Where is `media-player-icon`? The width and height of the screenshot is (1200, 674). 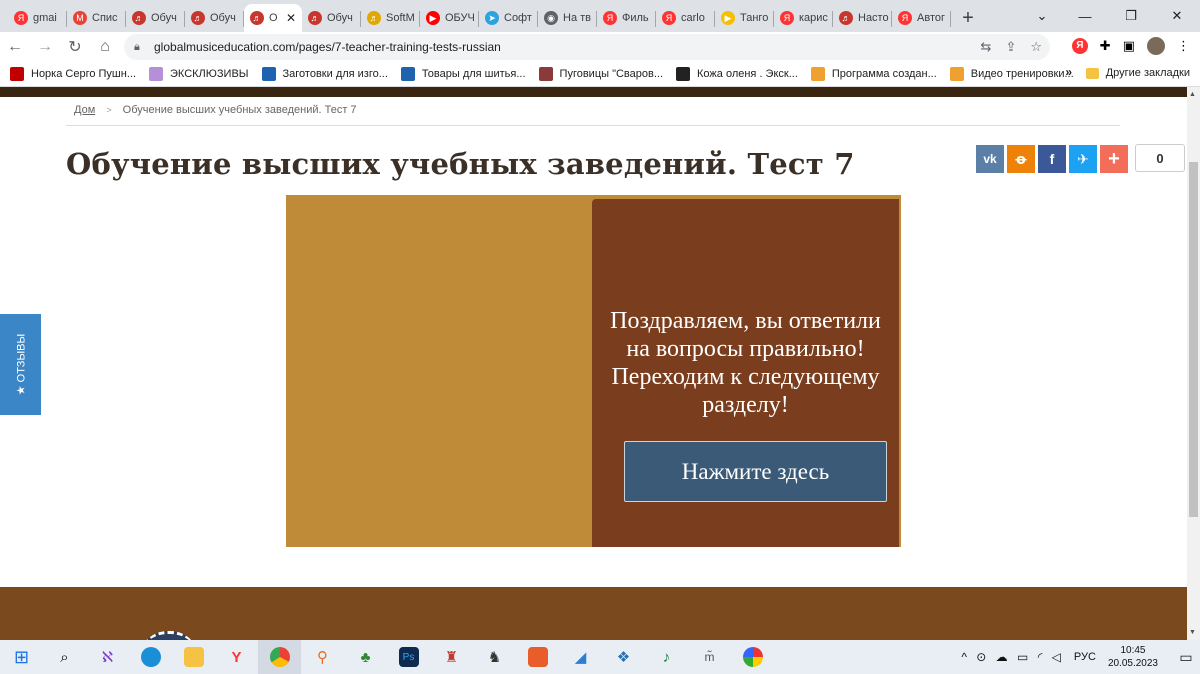 media-player-icon is located at coordinates (537, 657).